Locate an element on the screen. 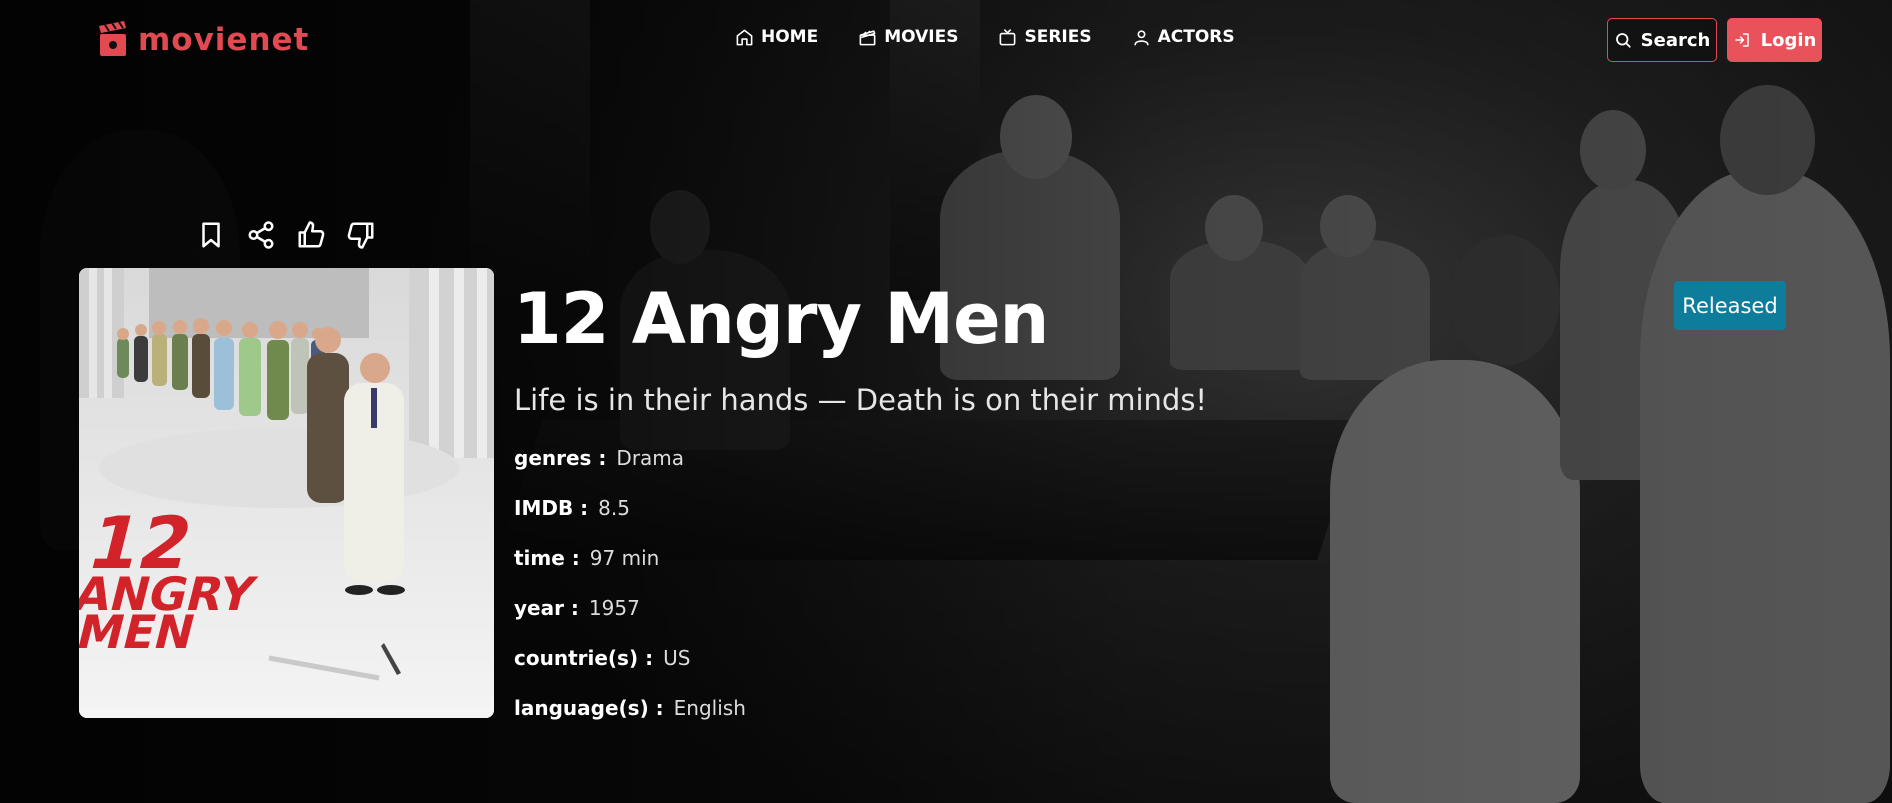  search-button-label: Search is located at coordinates (1675, 40).